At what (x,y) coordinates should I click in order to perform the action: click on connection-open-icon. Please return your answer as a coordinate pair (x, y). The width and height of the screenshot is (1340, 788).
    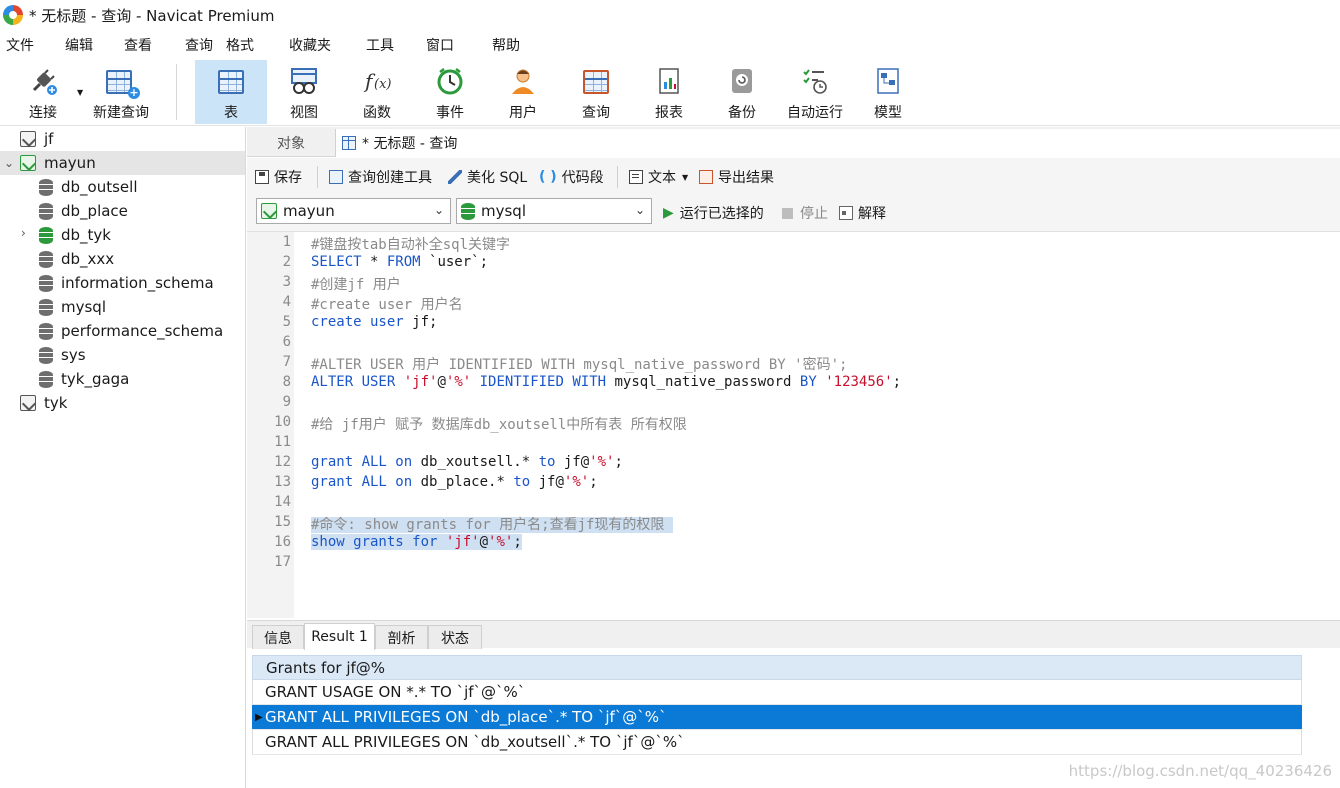
    Looking at the image, I should click on (28, 163).